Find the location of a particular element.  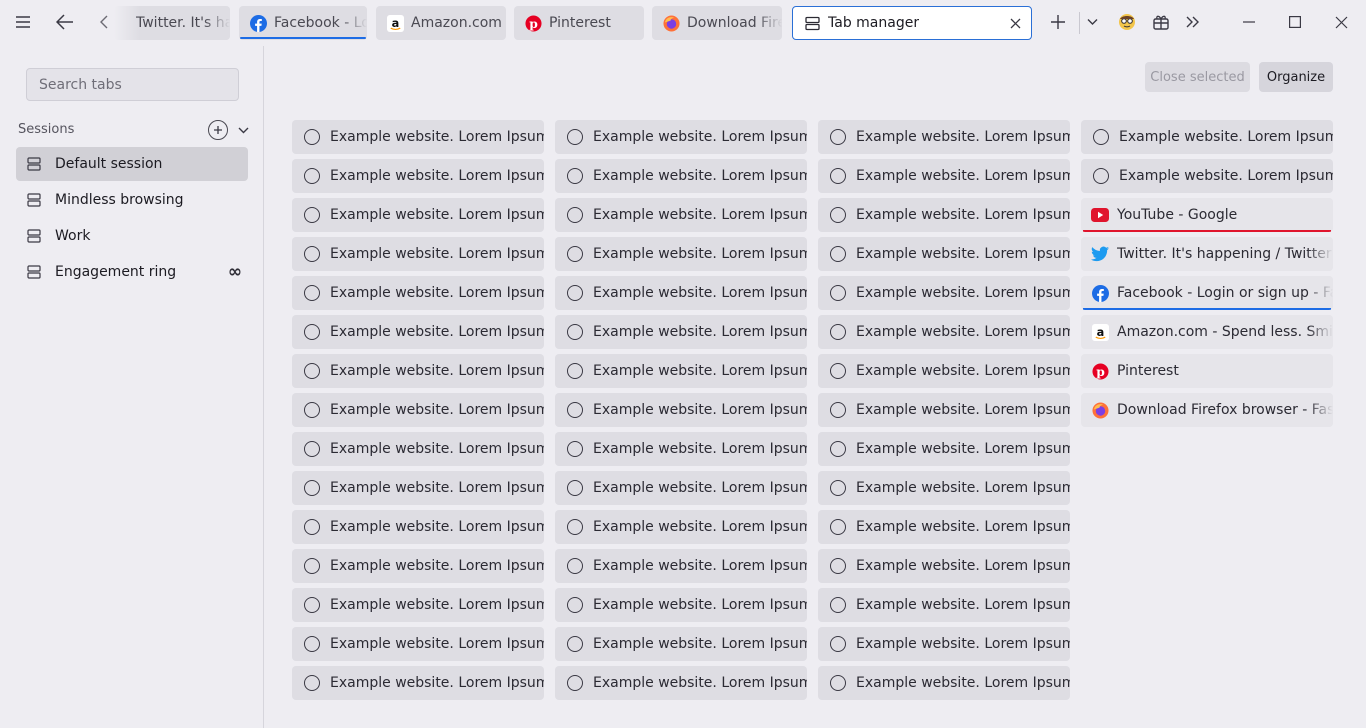

organize-button: Organize is located at coordinates (1296, 77).